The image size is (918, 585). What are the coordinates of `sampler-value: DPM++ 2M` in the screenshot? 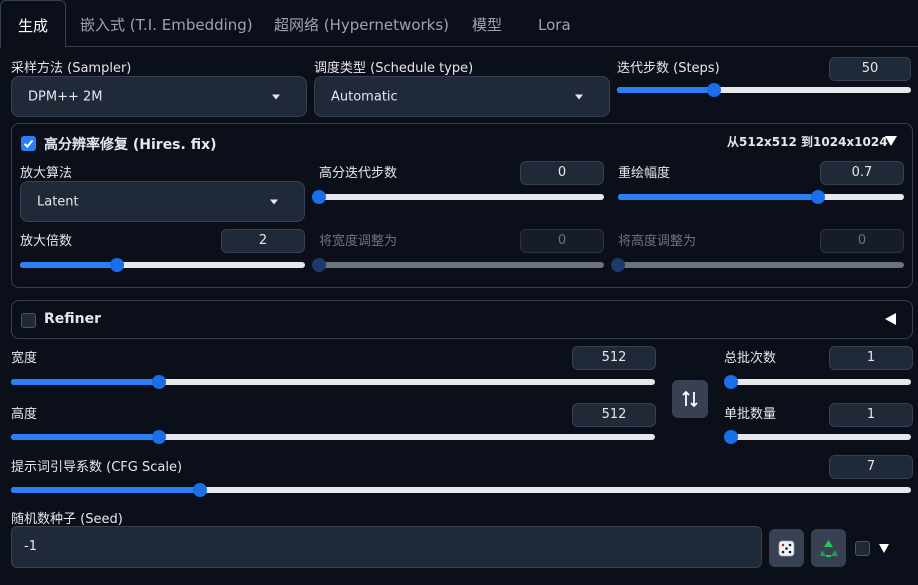 It's located at (65, 96).